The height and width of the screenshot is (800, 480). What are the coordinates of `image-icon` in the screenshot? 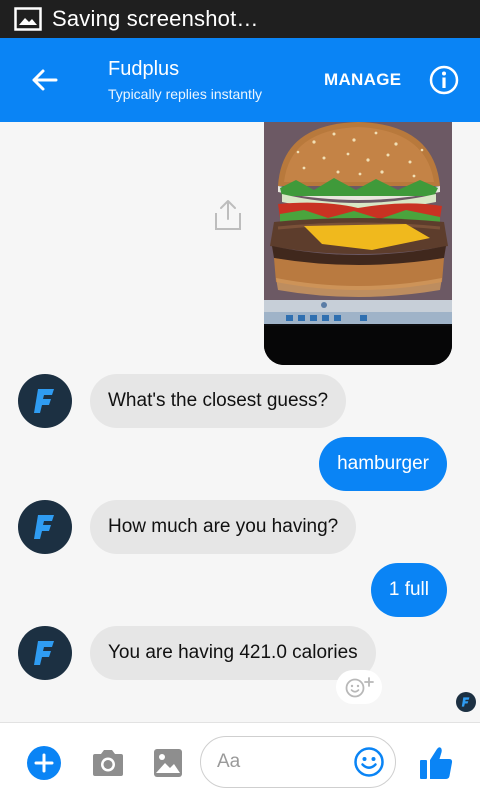 It's located at (28, 19).